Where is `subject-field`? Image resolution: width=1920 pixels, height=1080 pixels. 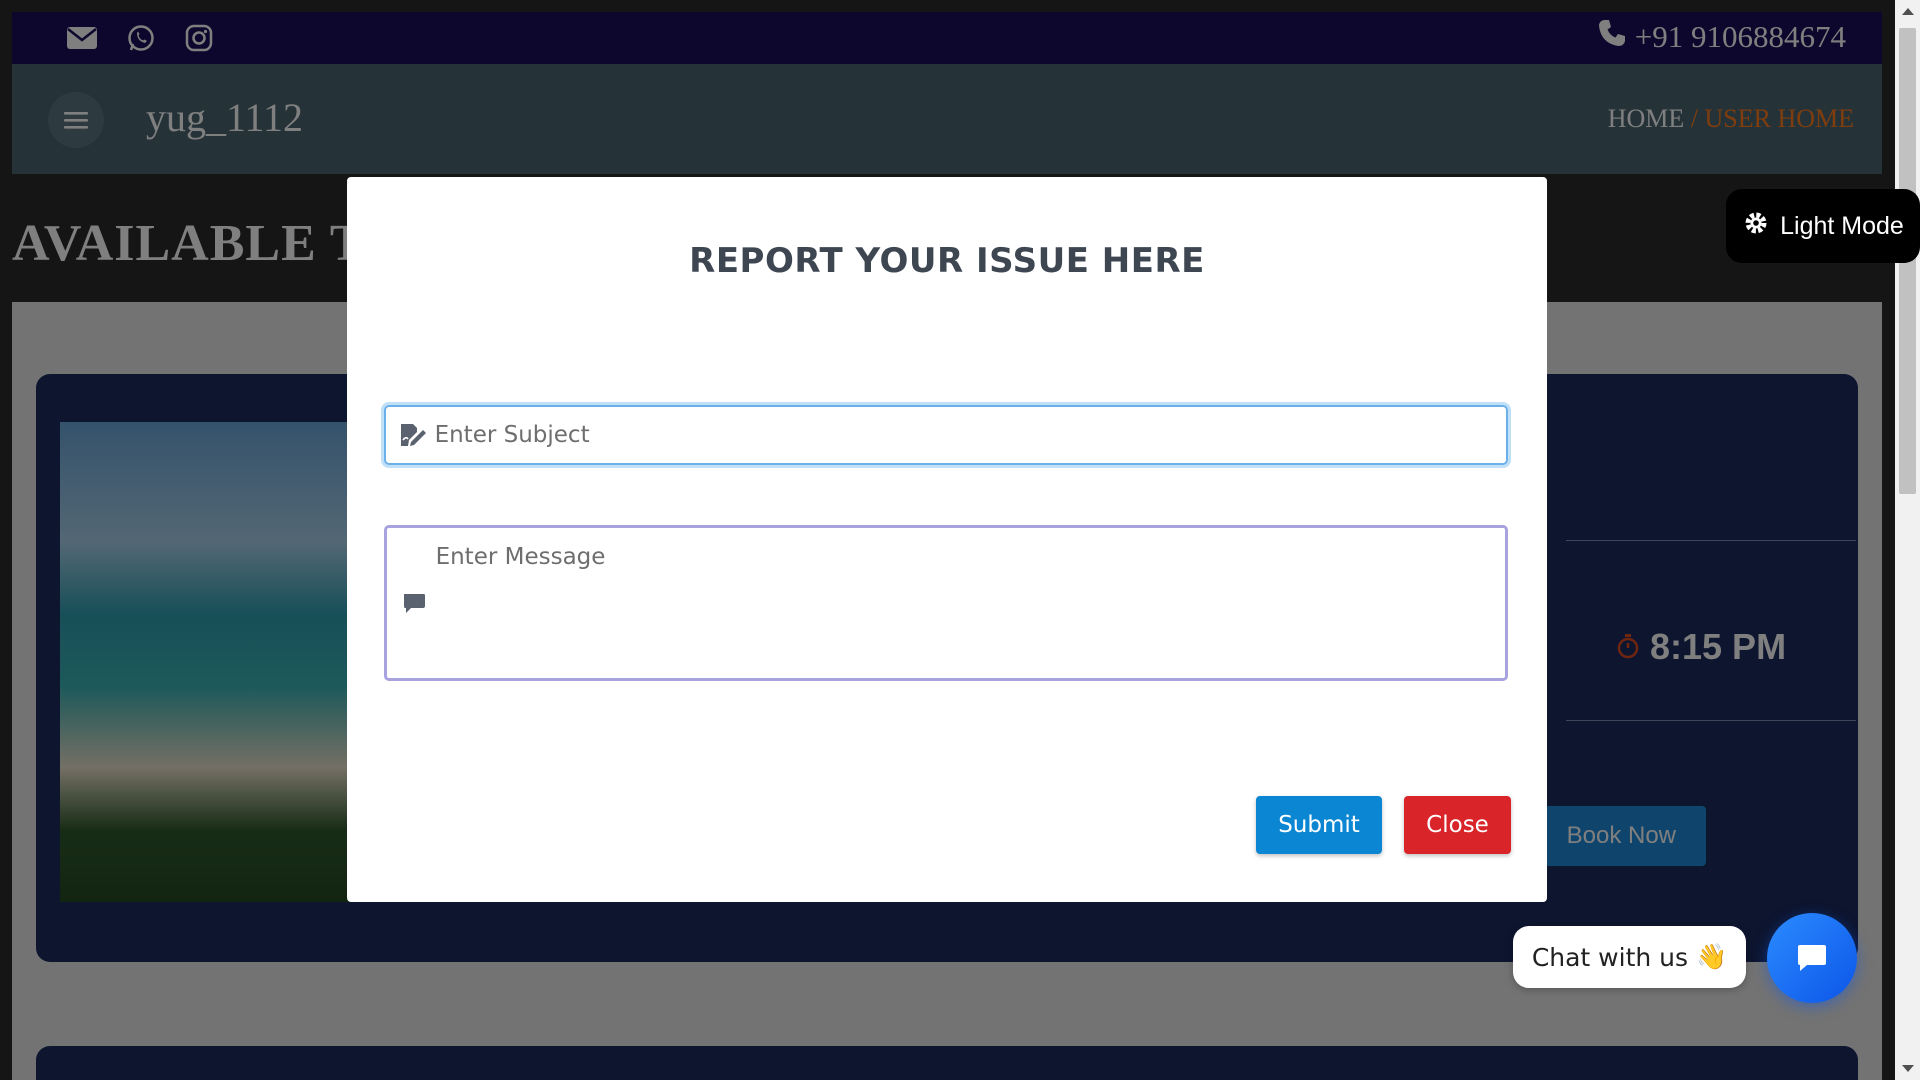
subject-field is located at coordinates (946, 435).